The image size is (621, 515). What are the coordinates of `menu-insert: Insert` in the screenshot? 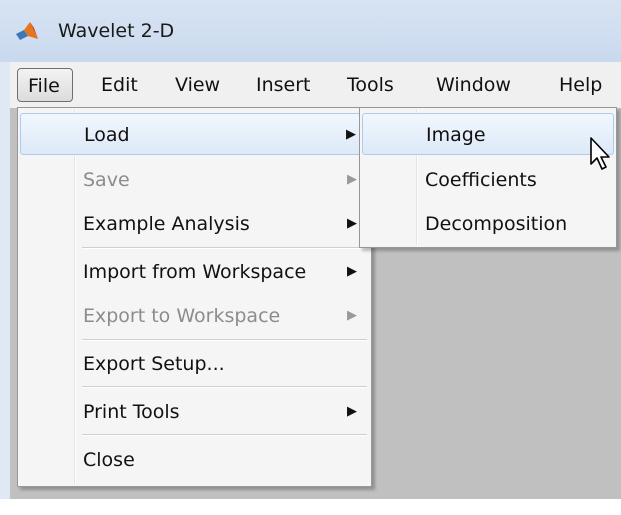 It's located at (283, 85).